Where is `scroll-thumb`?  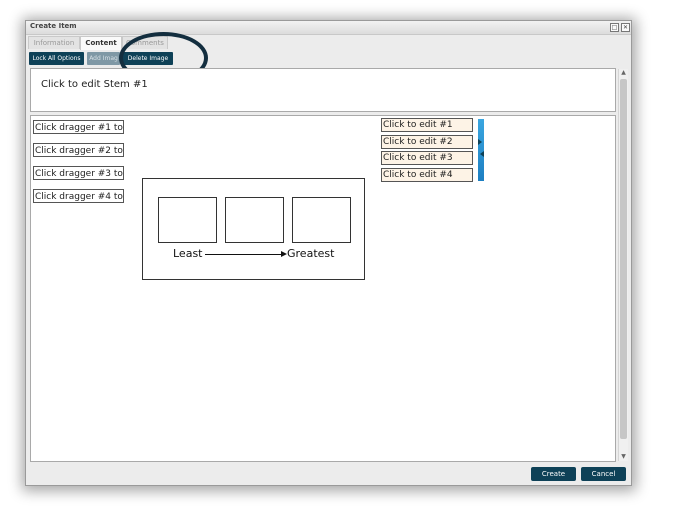 scroll-thumb is located at coordinates (623, 259).